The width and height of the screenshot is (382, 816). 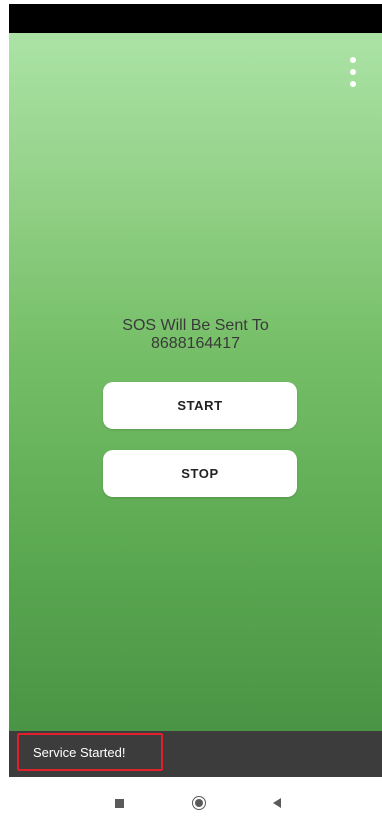 I want to click on navigation-bar, so click(x=191, y=796).